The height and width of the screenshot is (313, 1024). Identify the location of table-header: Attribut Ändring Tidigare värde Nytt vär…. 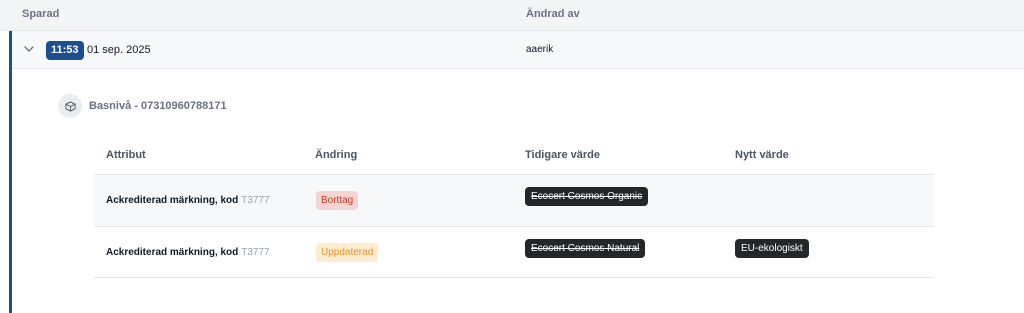
(514, 155).